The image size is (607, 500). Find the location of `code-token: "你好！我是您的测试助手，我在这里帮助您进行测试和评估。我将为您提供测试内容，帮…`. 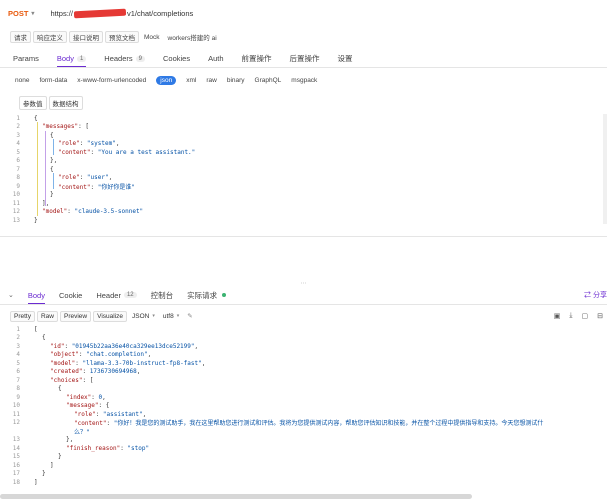

code-token: "你好！我是您的测试助手，我在这里帮助您进行测试和评估。我将为您提供测试内容，帮… is located at coordinates (328, 423).